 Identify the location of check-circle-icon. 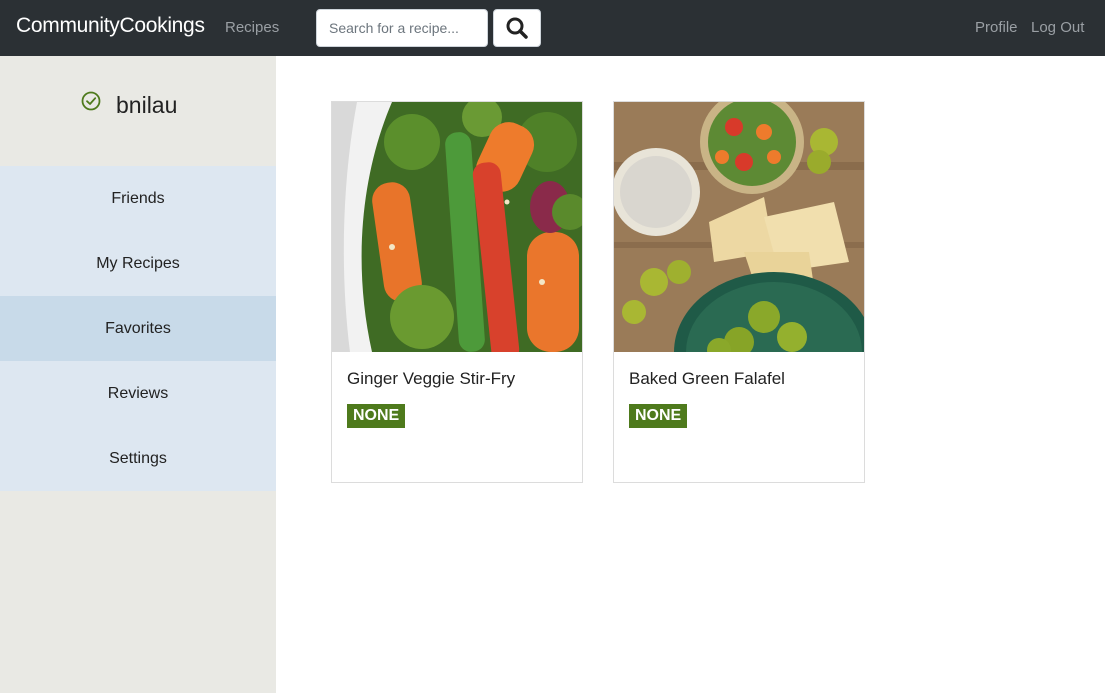
(91, 101).